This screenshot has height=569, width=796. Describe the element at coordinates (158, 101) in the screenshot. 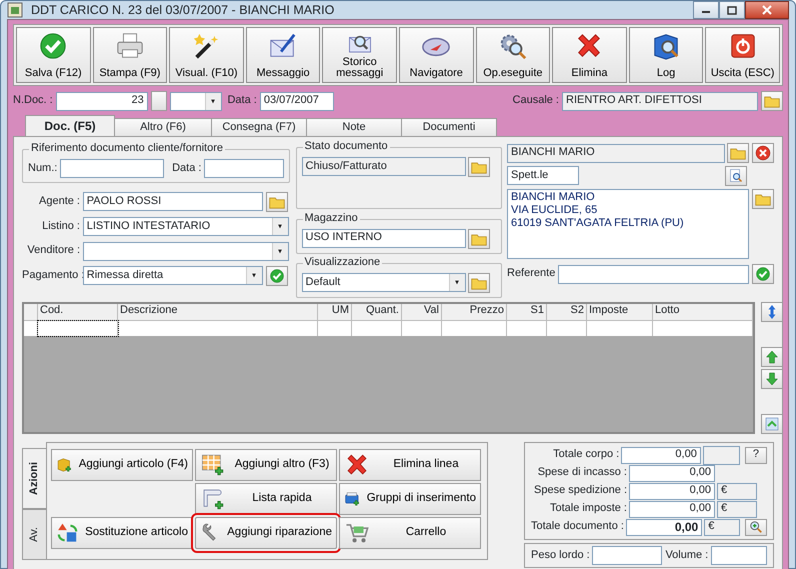

I see `small-button` at that location.